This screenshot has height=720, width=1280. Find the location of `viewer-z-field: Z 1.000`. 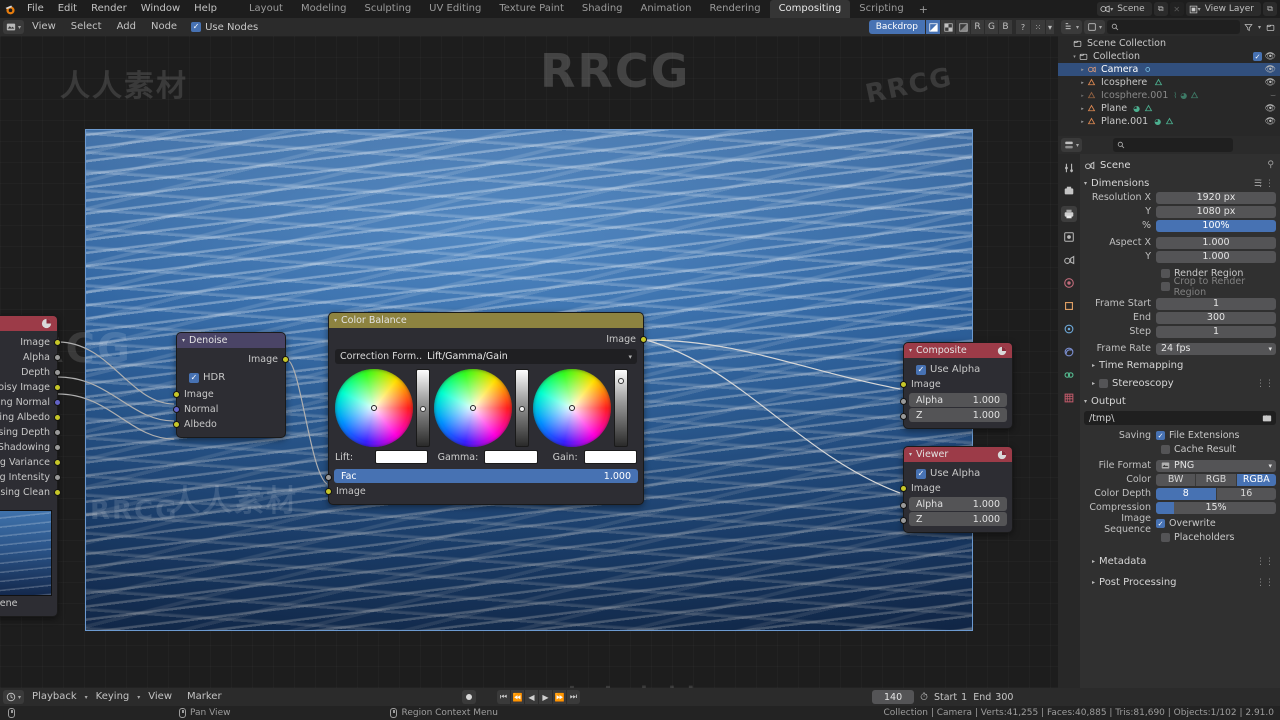

viewer-z-field: Z 1.000 is located at coordinates (958, 519).